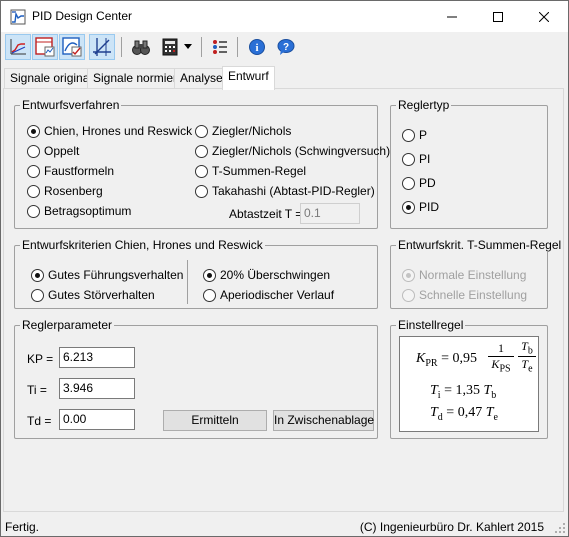  I want to click on radio-gutes-fuehrungsverhalten: Gutes Führungsverhalten, so click(107, 275).